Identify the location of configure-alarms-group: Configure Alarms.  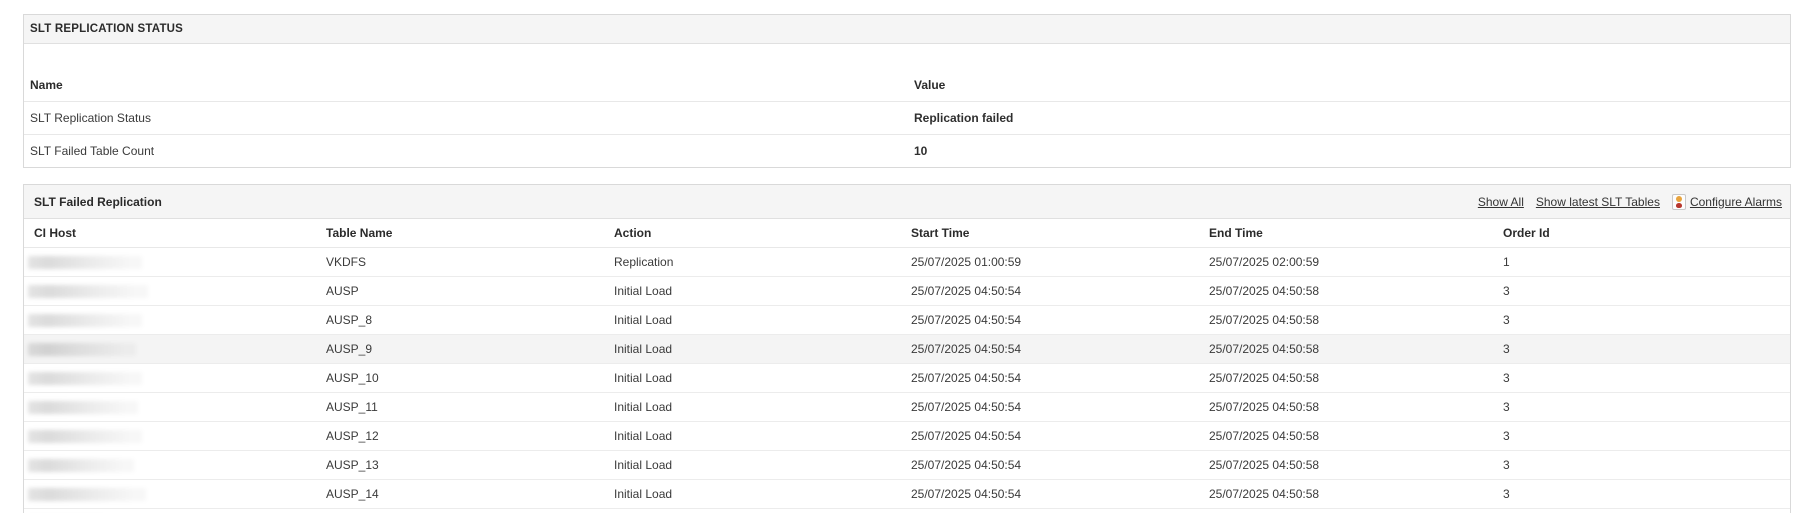
(1726, 201).